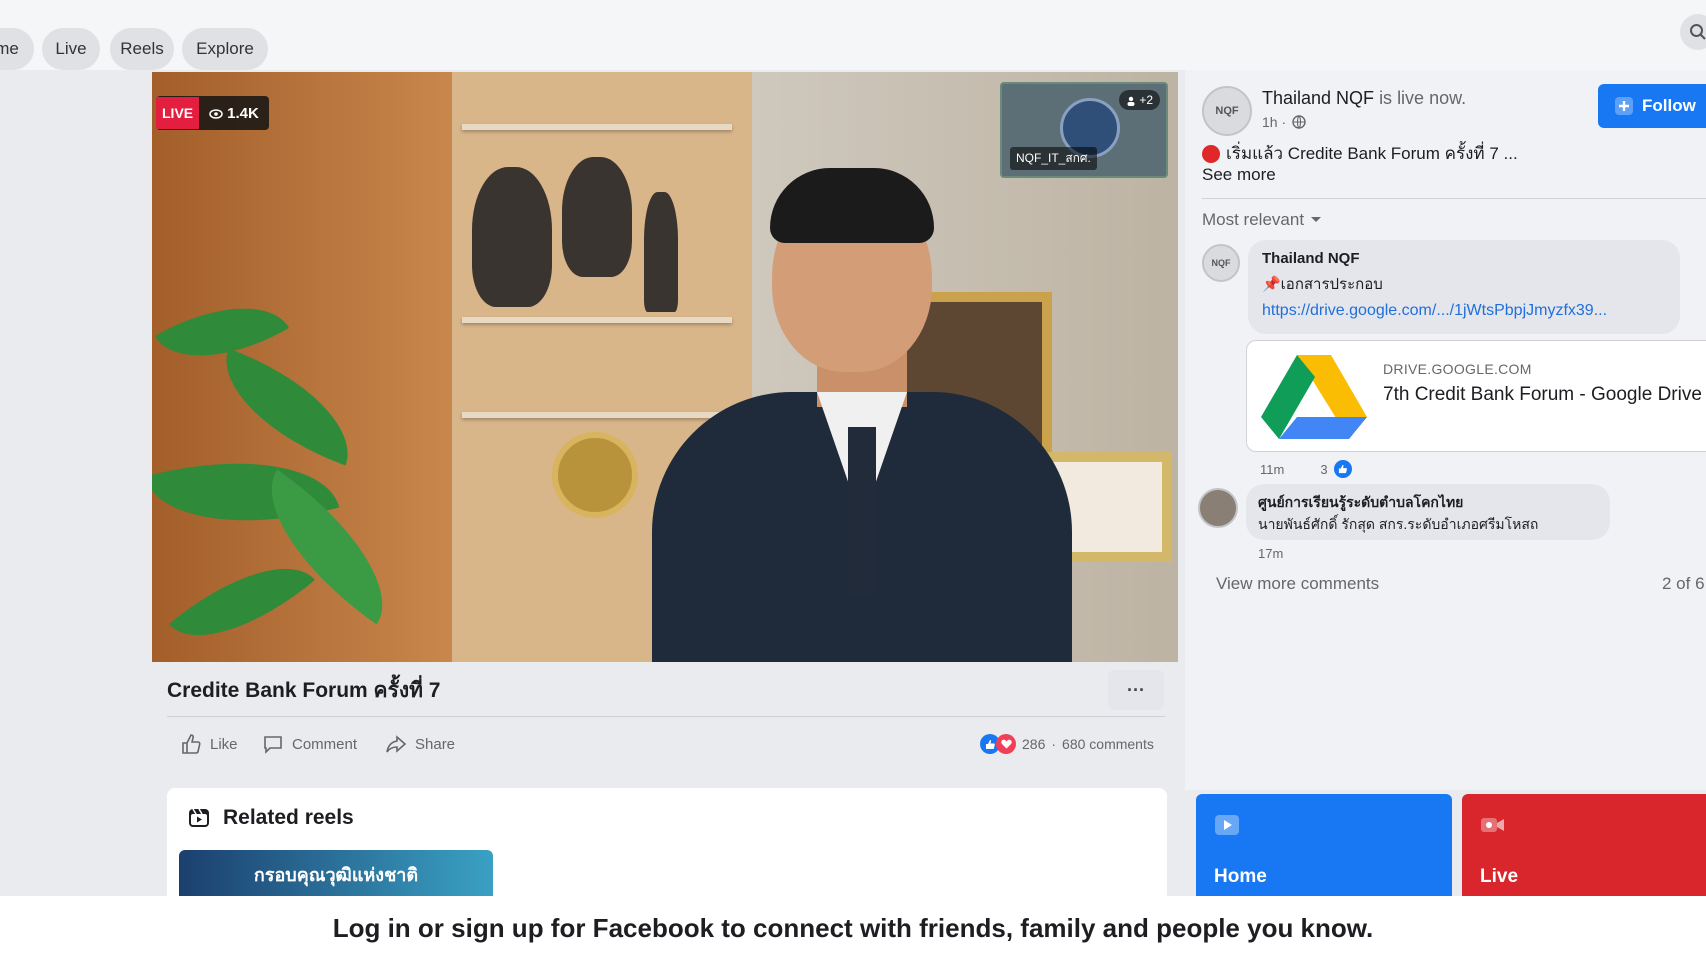  I want to click on speaker-tie, so click(862, 512).